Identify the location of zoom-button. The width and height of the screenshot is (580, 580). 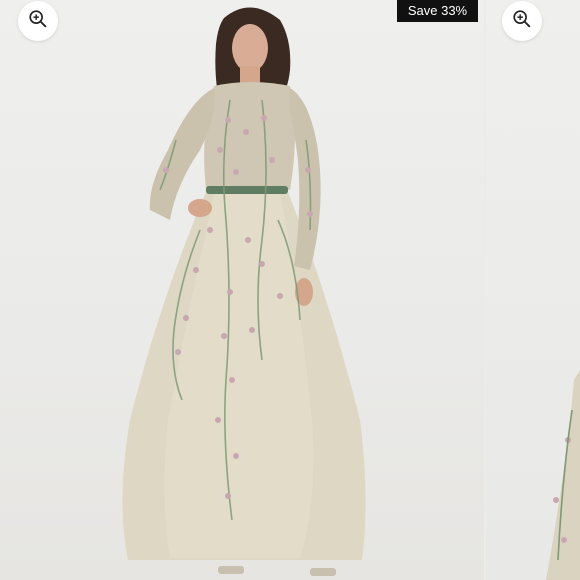
(38, 21).